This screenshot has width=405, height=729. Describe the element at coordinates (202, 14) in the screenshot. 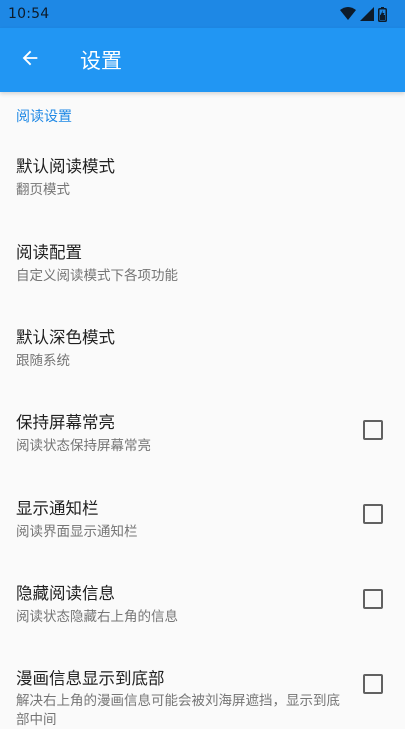

I see `status-bar: 10:54` at that location.